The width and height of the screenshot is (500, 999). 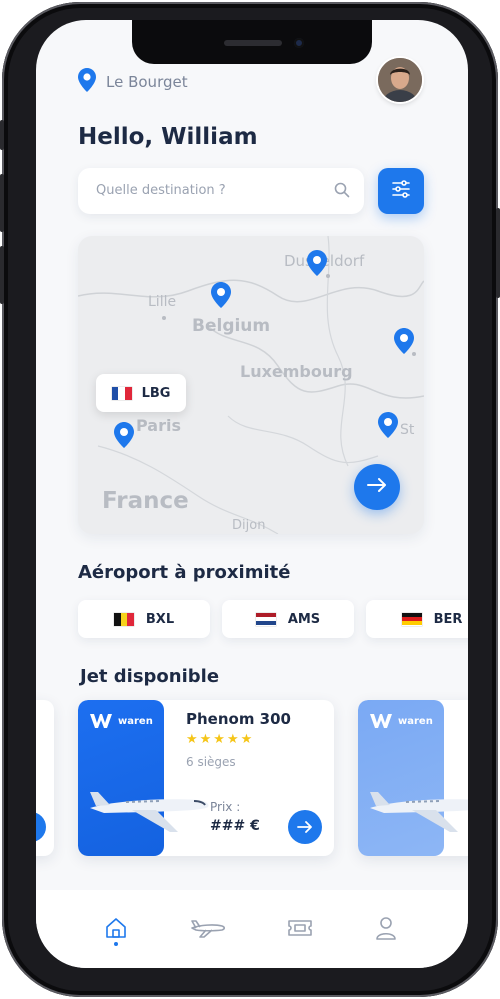 I want to click on map-go-button, so click(x=377, y=487).